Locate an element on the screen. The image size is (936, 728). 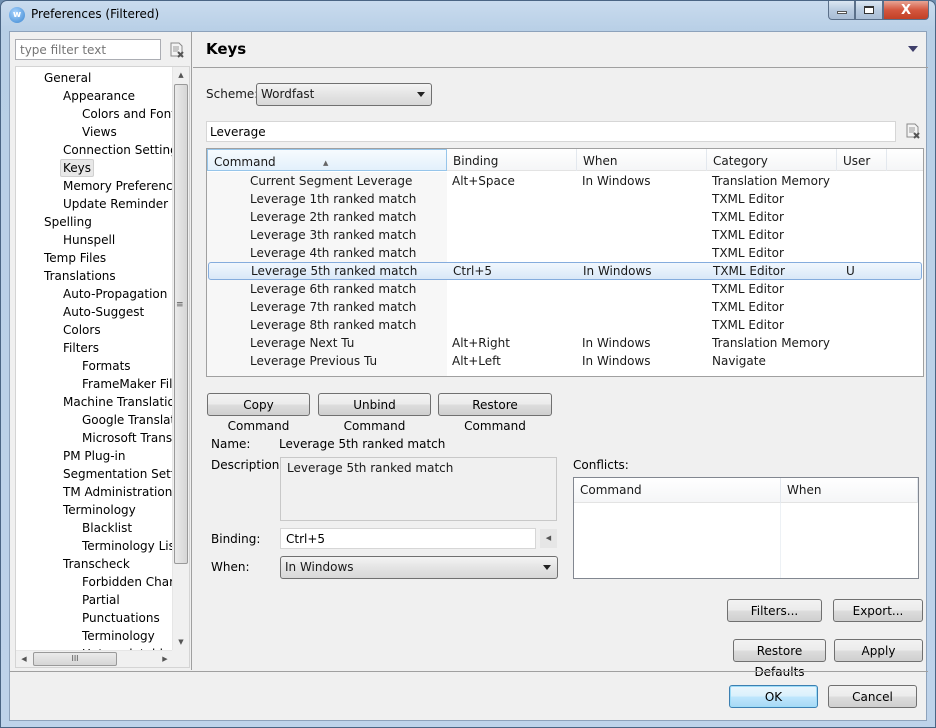
column-header-binding: Binding is located at coordinates (512, 160).